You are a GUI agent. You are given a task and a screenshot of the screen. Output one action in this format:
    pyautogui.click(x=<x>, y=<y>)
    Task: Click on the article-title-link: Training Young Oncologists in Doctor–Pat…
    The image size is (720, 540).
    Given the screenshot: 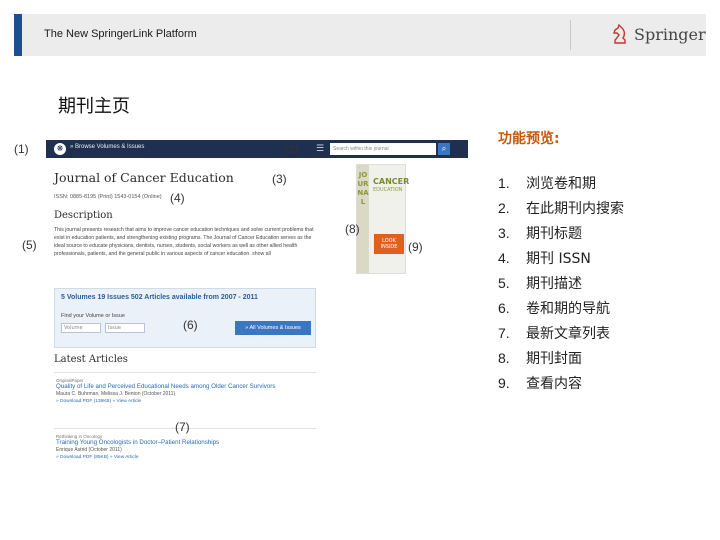 What is the action you would take?
    pyautogui.click(x=187, y=443)
    